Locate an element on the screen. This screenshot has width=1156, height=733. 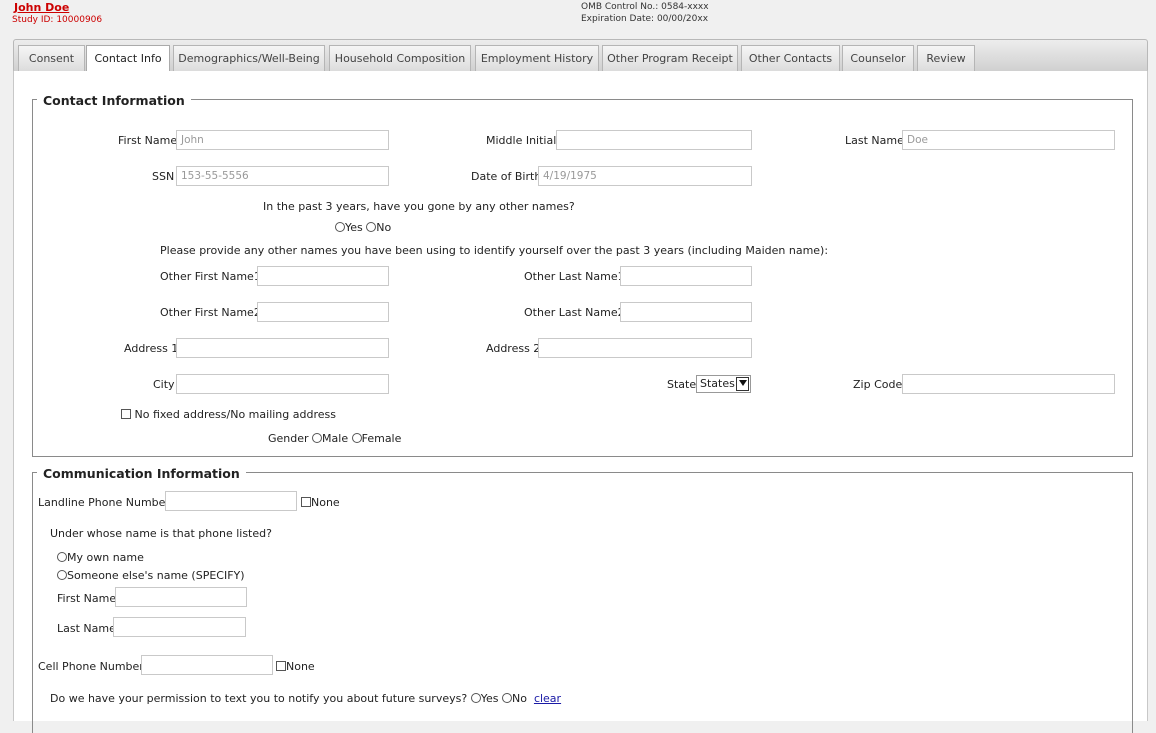
own-name-label: My own name is located at coordinates (105, 557).